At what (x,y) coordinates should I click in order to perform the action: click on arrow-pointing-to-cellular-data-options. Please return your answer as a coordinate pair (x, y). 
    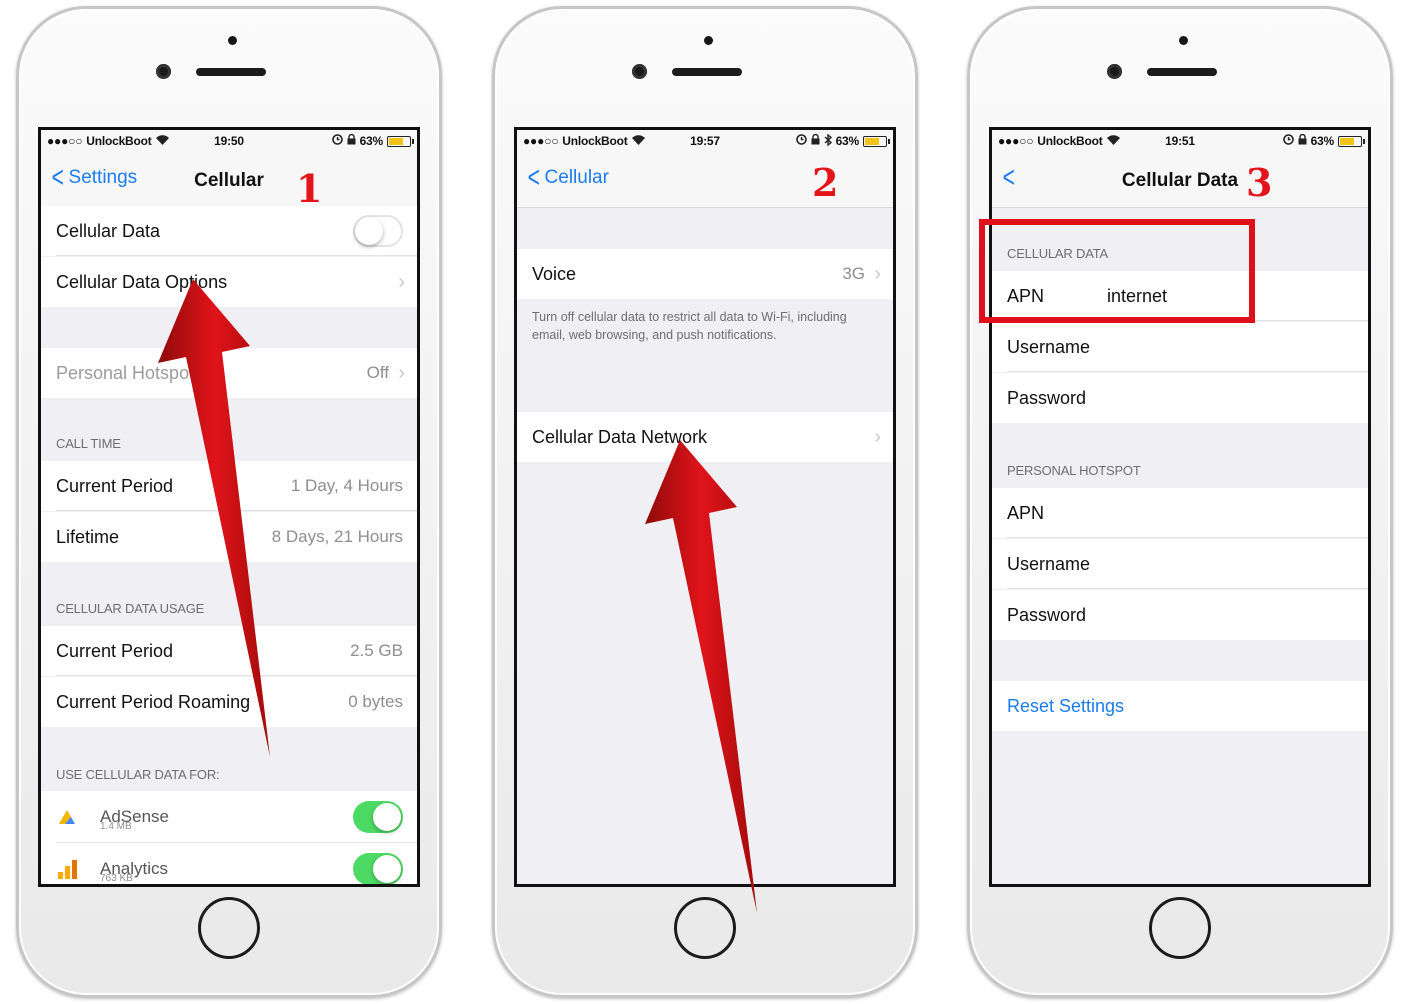
    Looking at the image, I should click on (214, 518).